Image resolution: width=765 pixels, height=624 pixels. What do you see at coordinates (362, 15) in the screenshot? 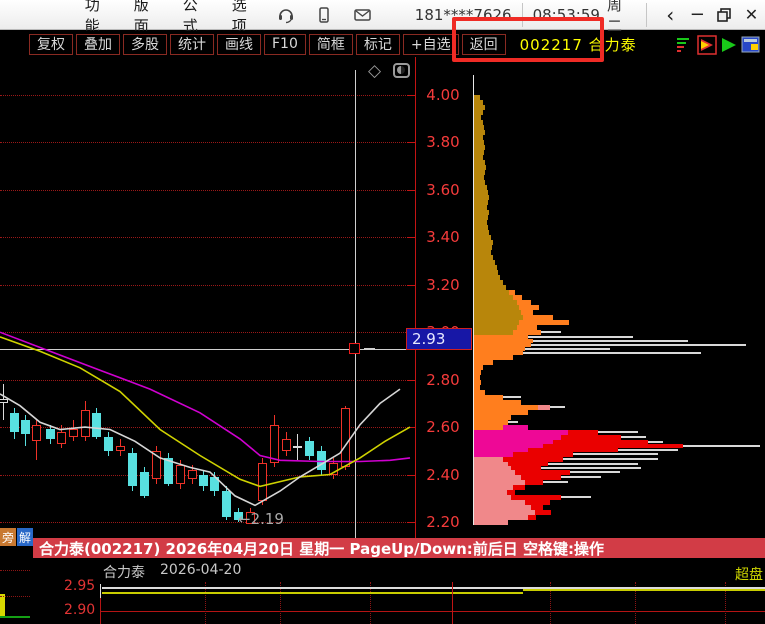
I see `mail-icon` at bounding box center [362, 15].